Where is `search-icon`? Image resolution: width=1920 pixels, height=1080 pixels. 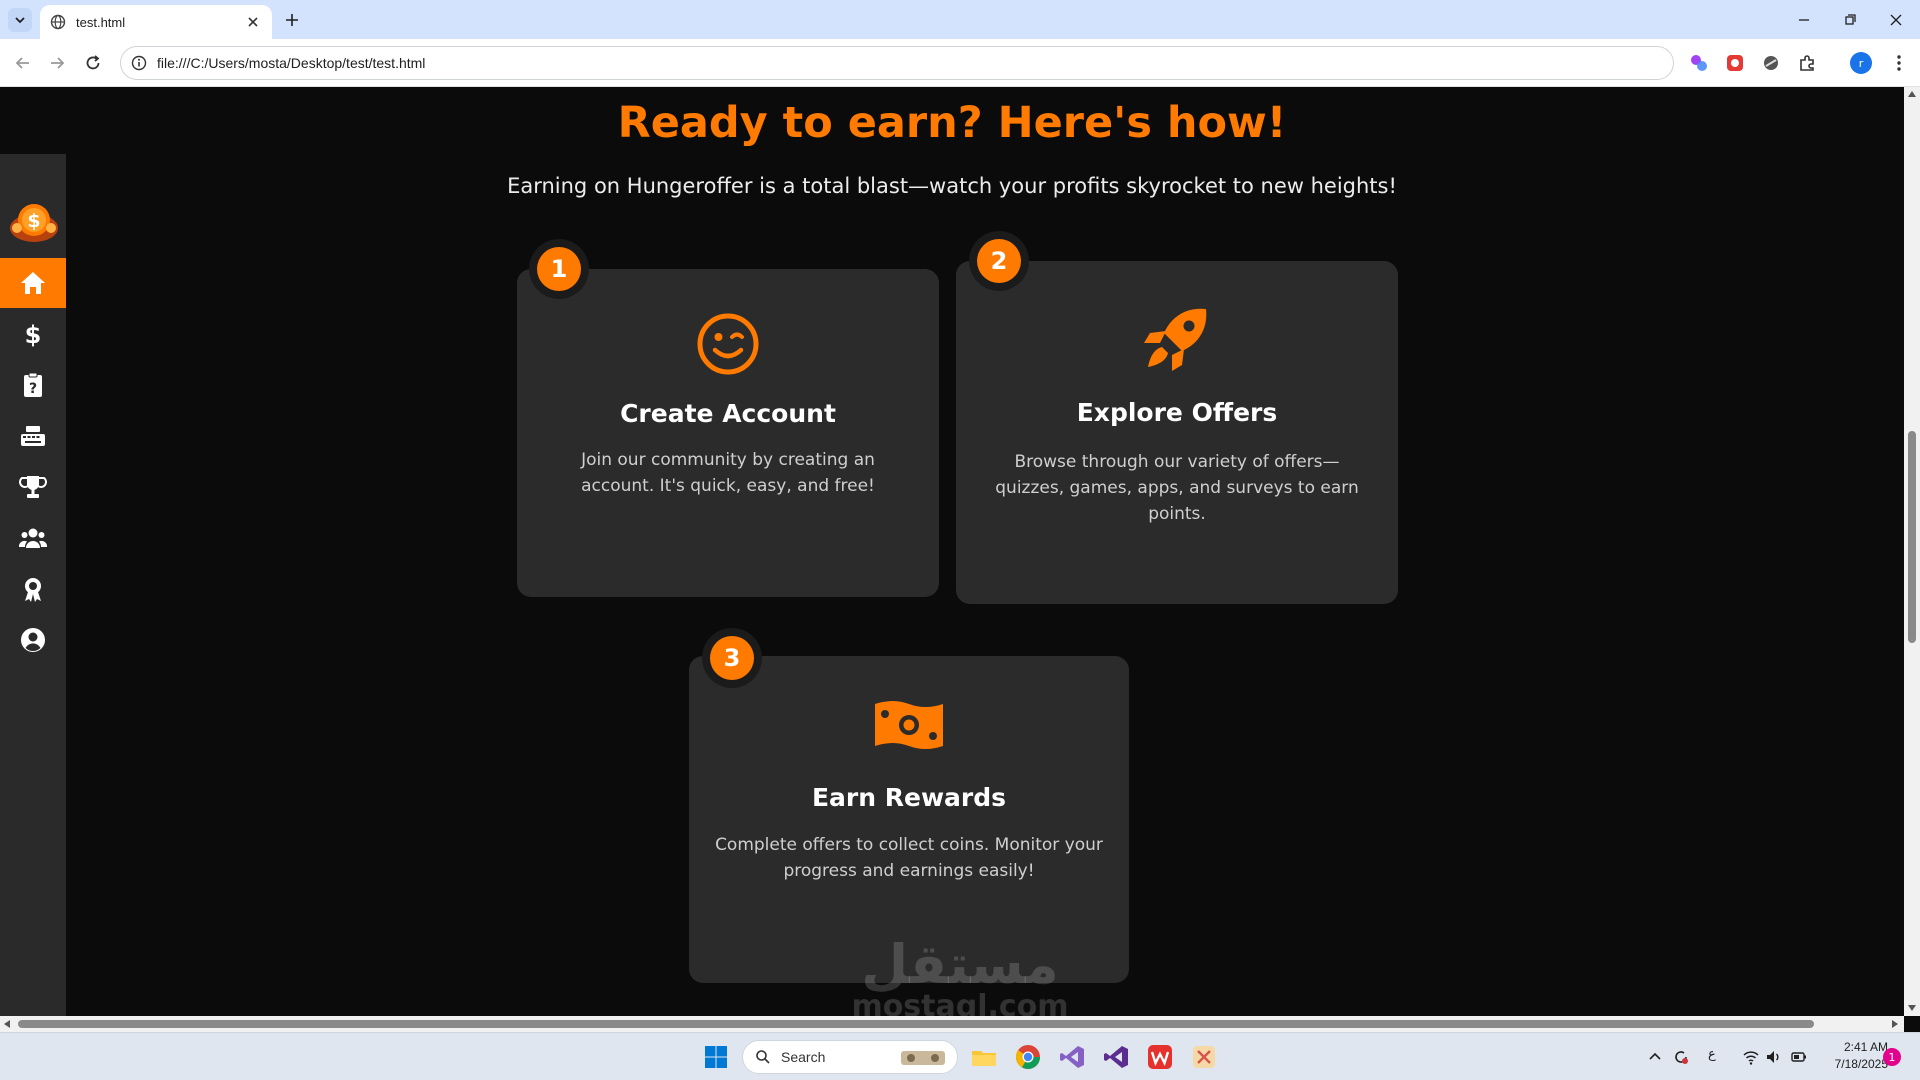
search-icon is located at coordinates (763, 1057).